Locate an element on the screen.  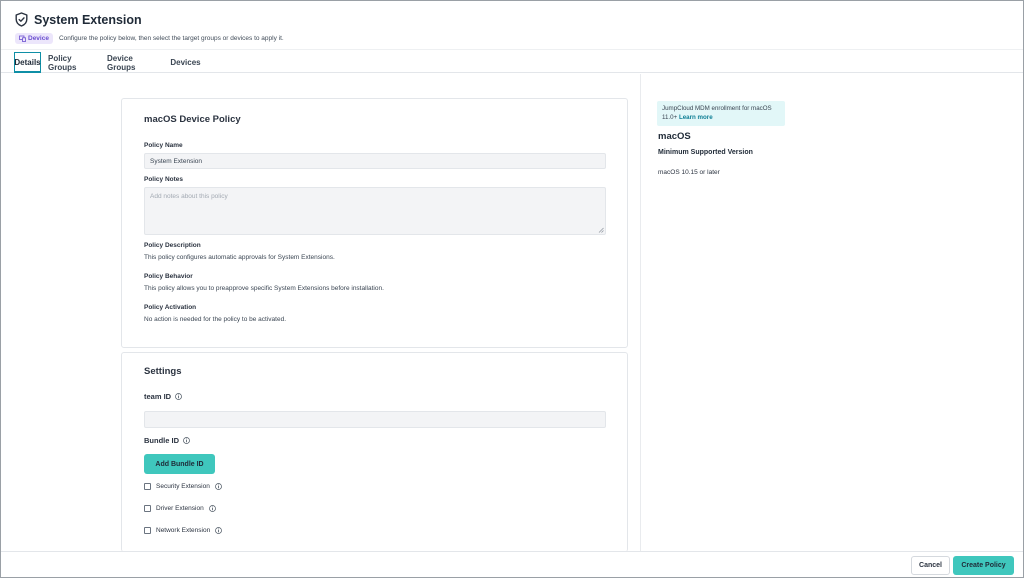
add-bundle-id-button: Add Bundle ID is located at coordinates (179, 464).